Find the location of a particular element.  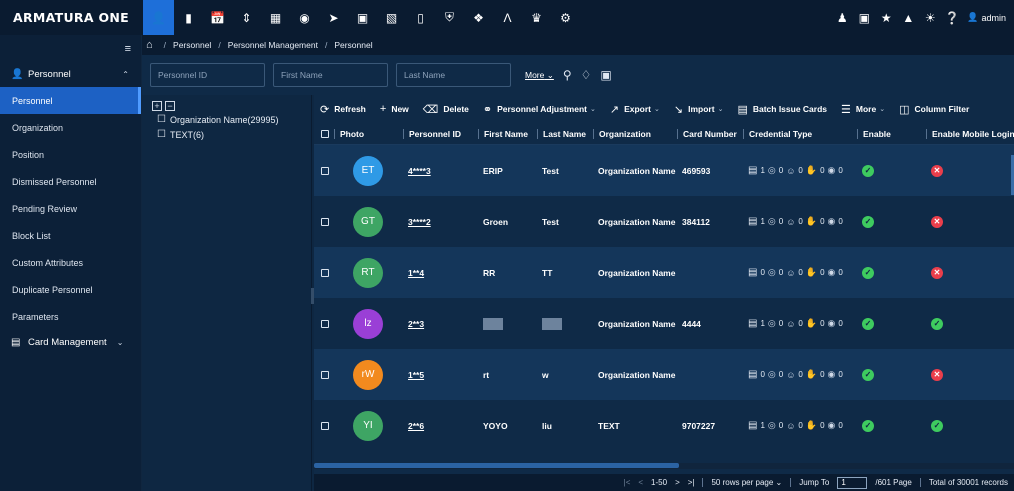

column-header-enable: Enable is located at coordinates (891, 133).